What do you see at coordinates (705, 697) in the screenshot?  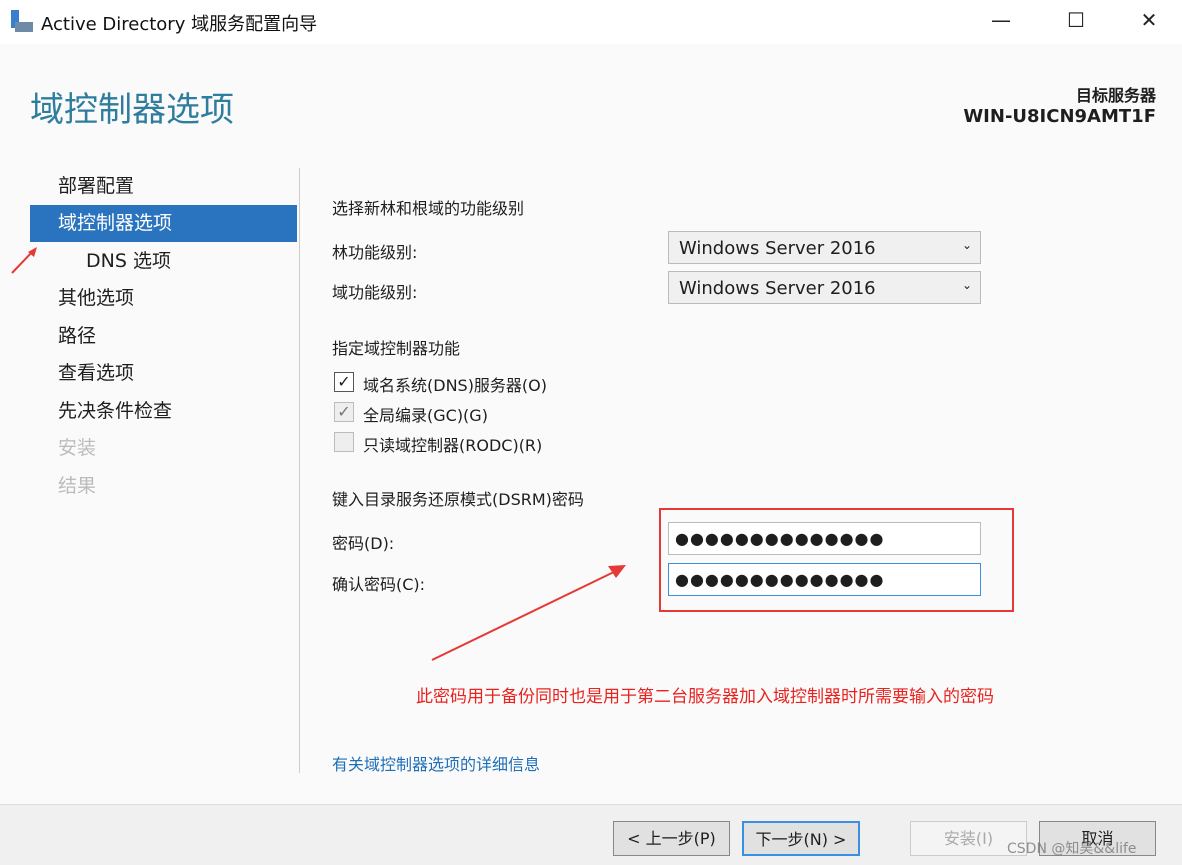 I see `annotation-text: 此密码用于备份同时也是用于第二台服务器加入域控制器时所需要输入的密码` at bounding box center [705, 697].